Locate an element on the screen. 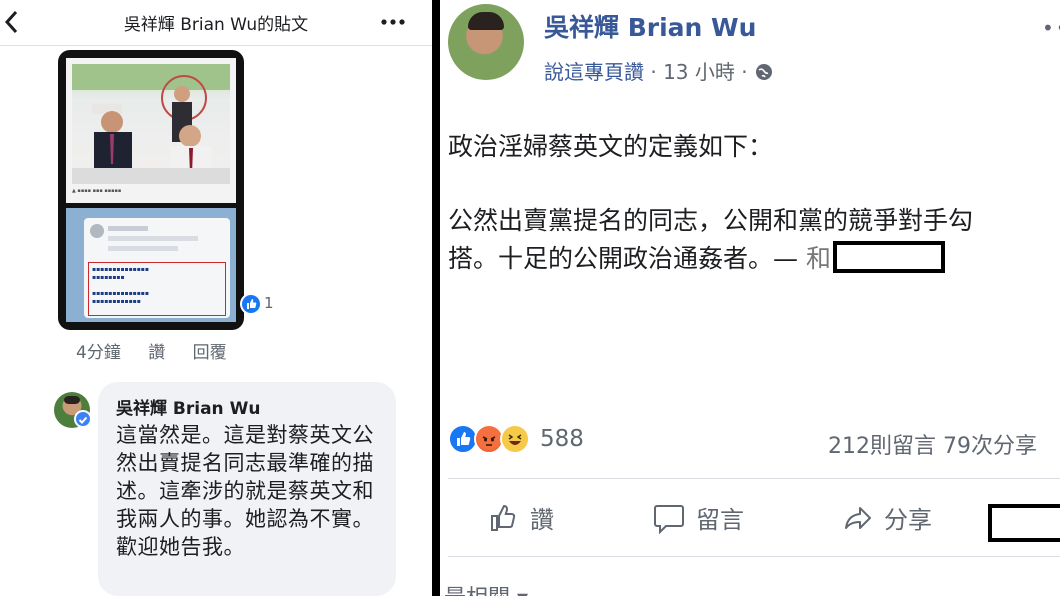 Image resolution: width=1060 pixels, height=596 pixels. like-badge-icon is located at coordinates (251, 304).